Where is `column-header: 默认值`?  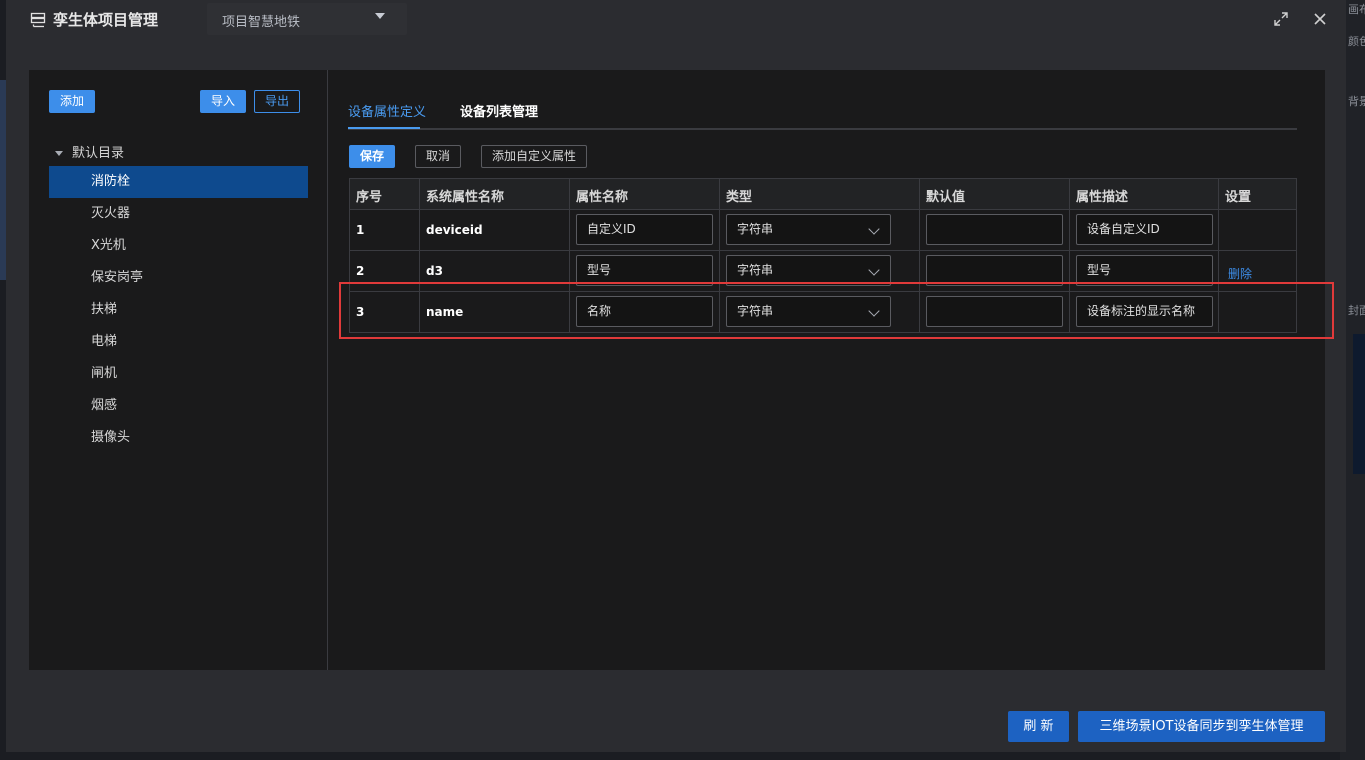
column-header: 默认值 is located at coordinates (946, 197).